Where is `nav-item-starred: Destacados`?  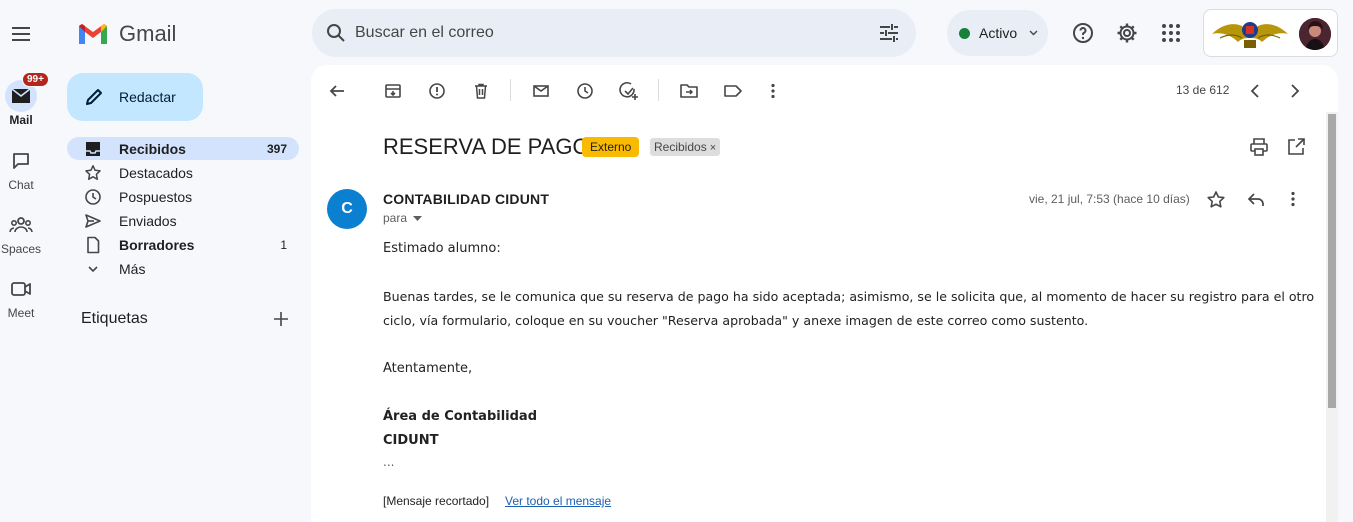 nav-item-starred: Destacados is located at coordinates (183, 172).